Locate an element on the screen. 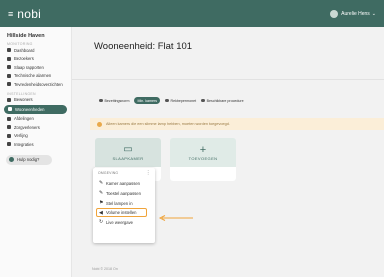 This screenshot has height=277, width=384. section-monitoring: MONITORING is located at coordinates (20, 44).